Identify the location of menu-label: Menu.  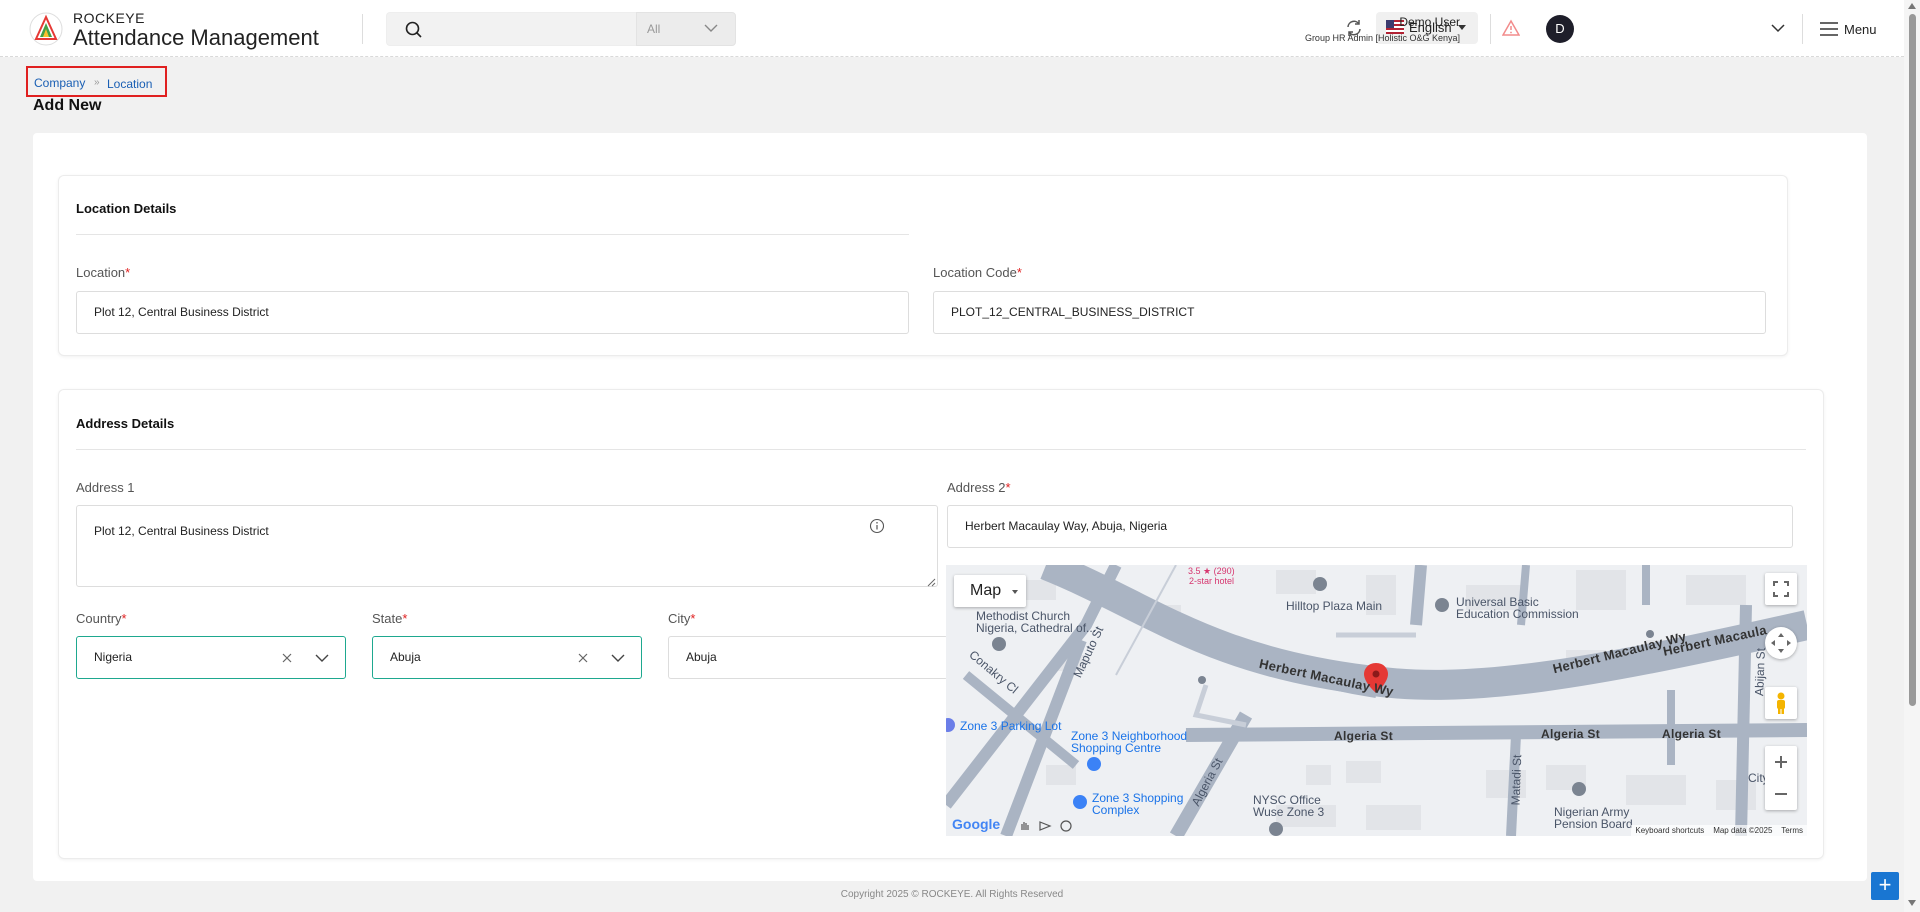
(1860, 29).